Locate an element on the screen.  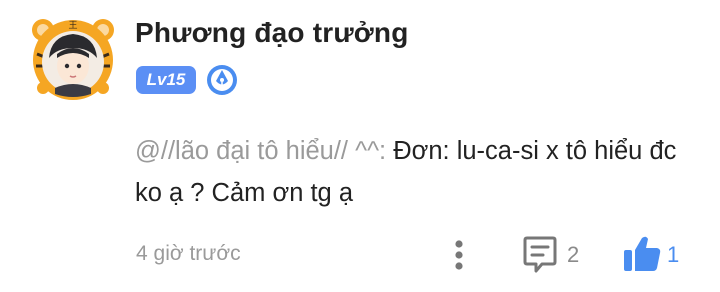
comment-mention: @//lão đại tô hiểu// ^^: is located at coordinates (260, 151).